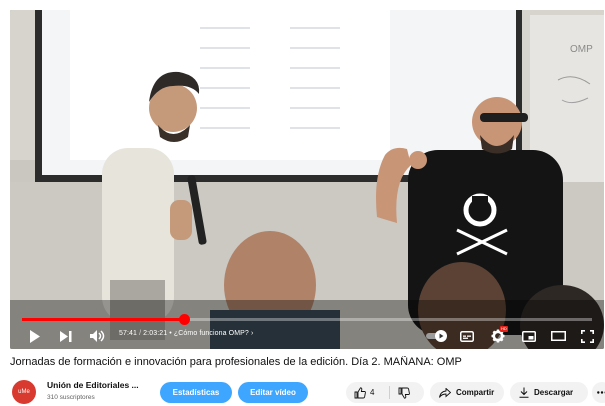  Describe the element at coordinates (211, 333) in the screenshot. I see `chapter-title: • ¿Cómo funciona OMP? ›` at that location.